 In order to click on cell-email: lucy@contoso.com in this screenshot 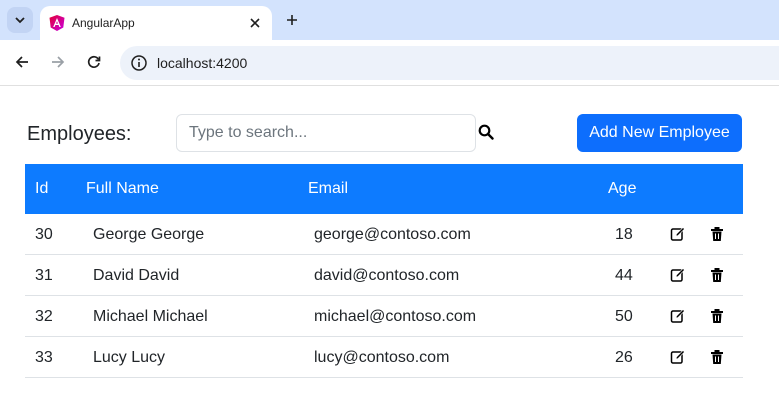, I will do `click(382, 357)`.